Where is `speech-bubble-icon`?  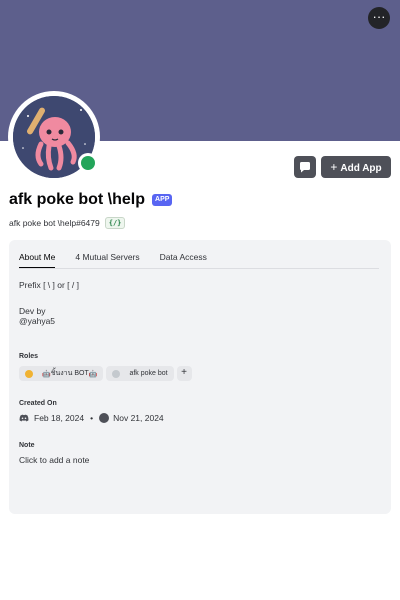
speech-bubble-icon is located at coordinates (305, 167).